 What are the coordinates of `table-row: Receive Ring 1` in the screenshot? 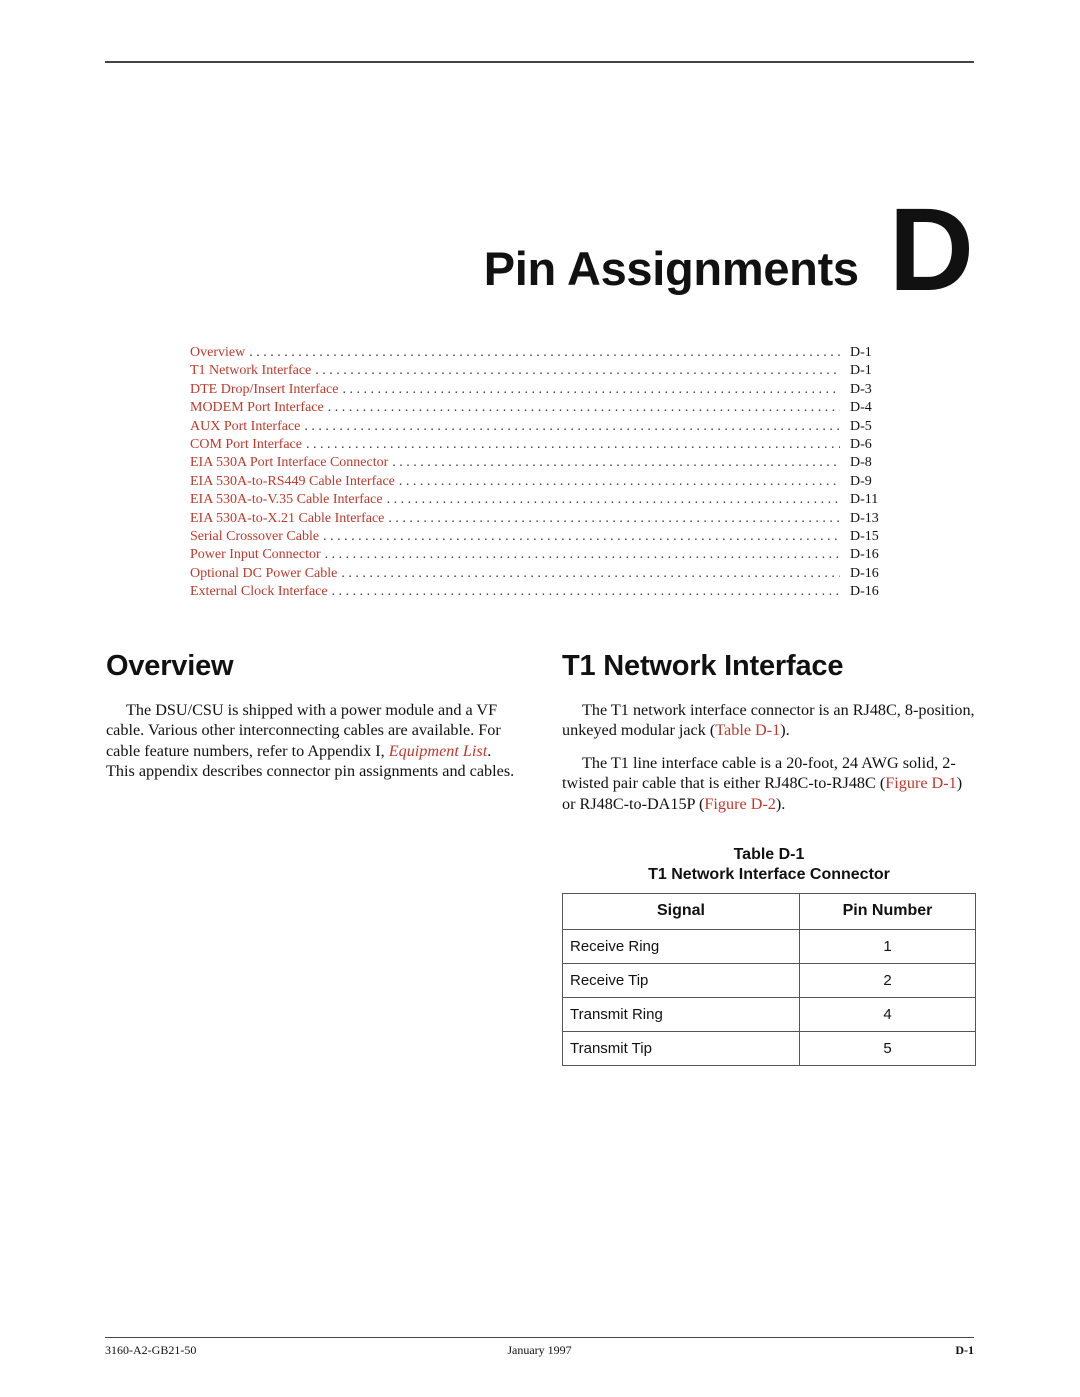 It's located at (769, 946).